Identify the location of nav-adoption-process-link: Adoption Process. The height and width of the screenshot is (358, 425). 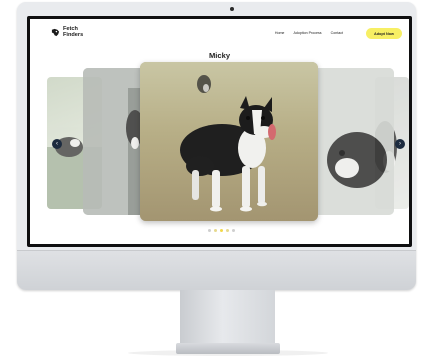
(307, 33).